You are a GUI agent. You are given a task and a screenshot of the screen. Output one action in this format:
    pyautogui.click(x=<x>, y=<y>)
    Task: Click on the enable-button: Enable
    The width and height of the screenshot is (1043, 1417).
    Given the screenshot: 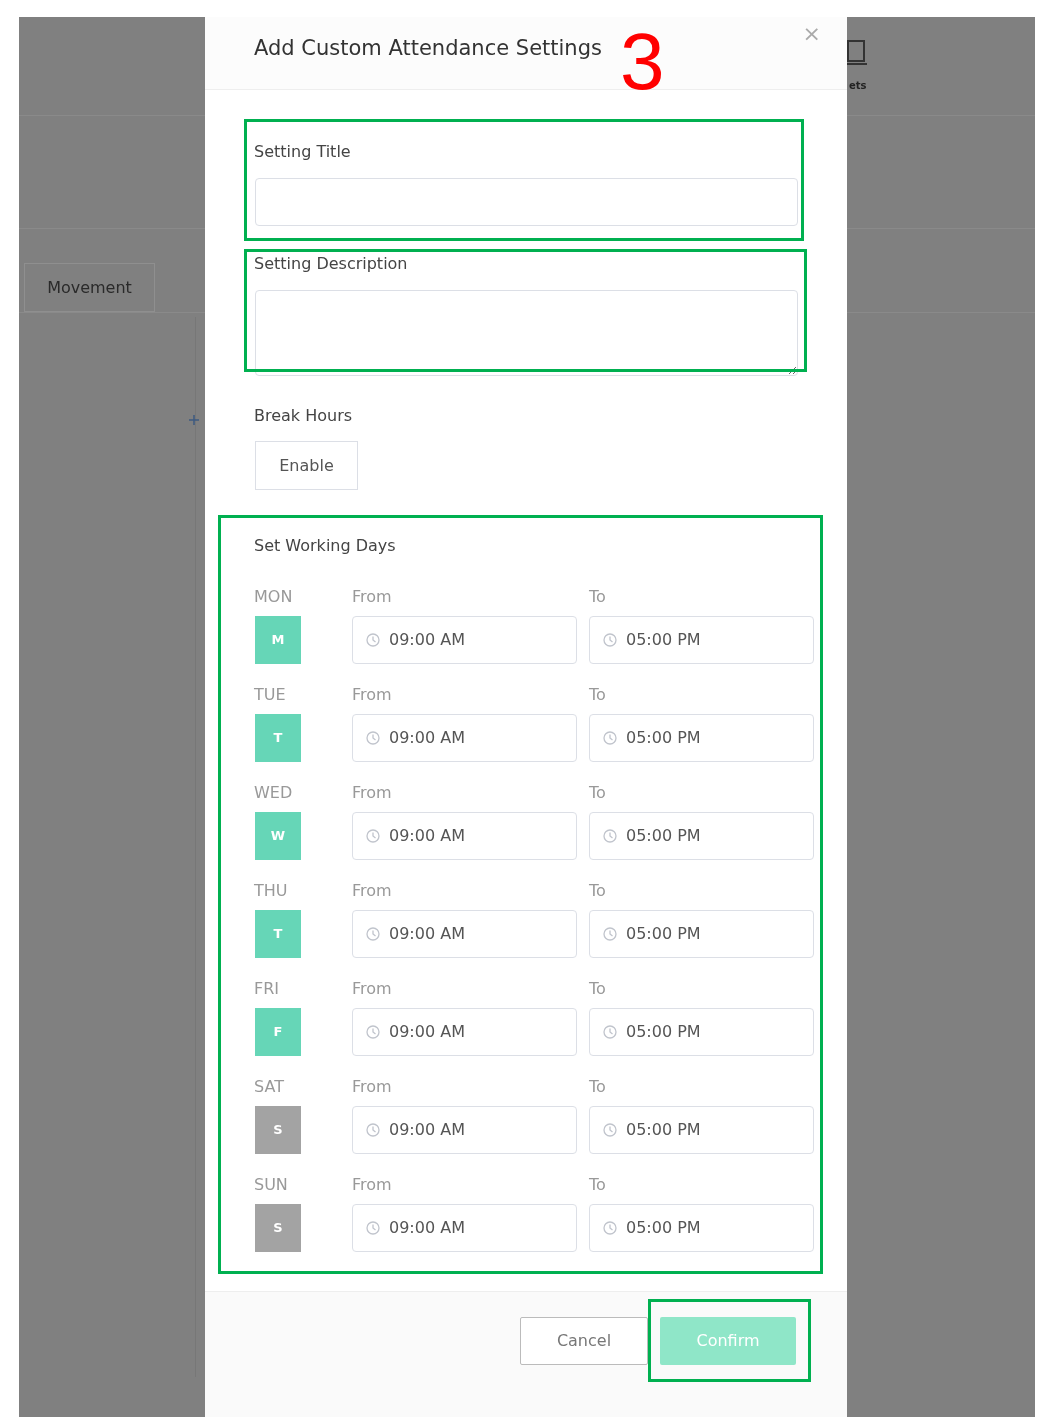 What is the action you would take?
    pyautogui.click(x=306, y=465)
    